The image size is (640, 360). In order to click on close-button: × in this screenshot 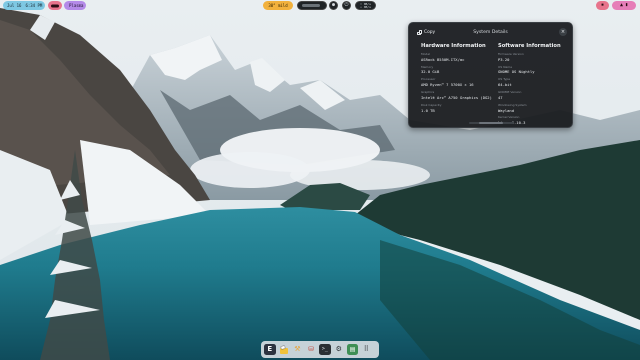, I will do `click(563, 32)`.